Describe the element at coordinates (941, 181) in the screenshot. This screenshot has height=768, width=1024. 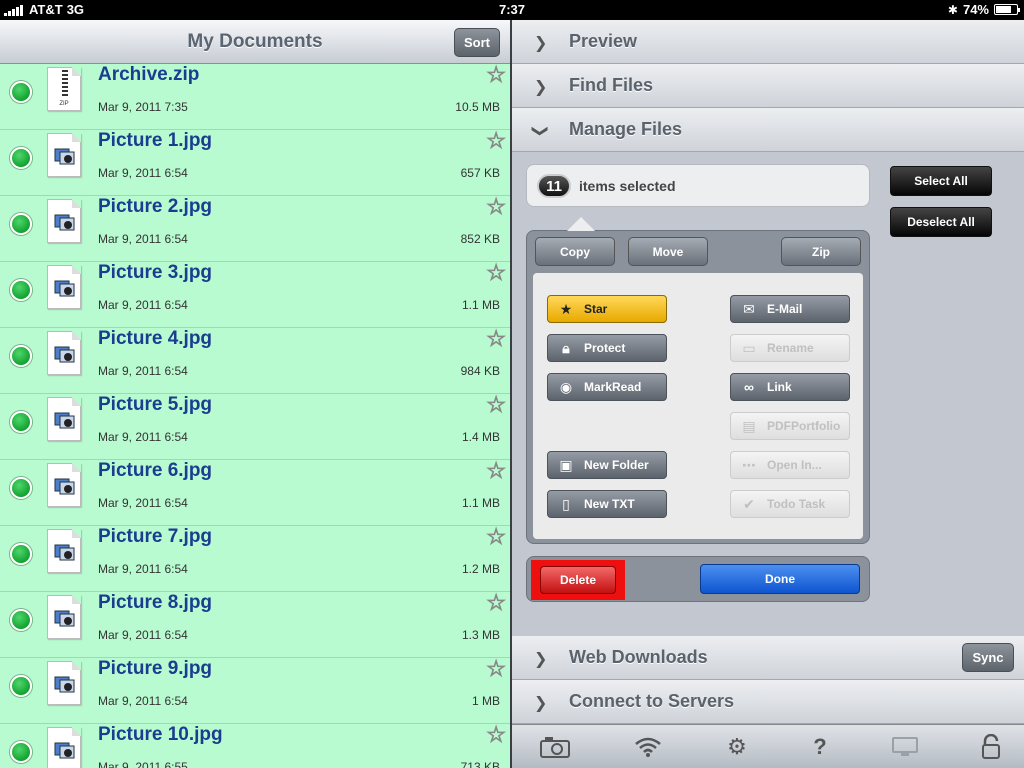
I see `select-all-button: Select All` at that location.